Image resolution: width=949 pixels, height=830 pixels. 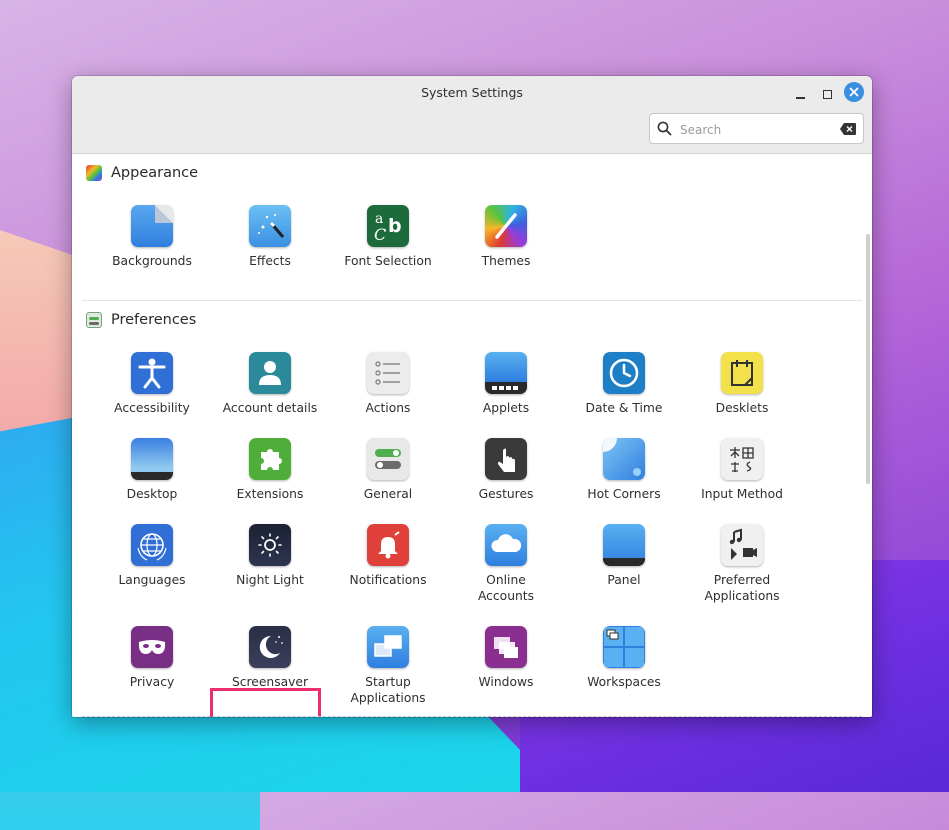 What do you see at coordinates (155, 173) in the screenshot?
I see `section-label: Appearance` at bounding box center [155, 173].